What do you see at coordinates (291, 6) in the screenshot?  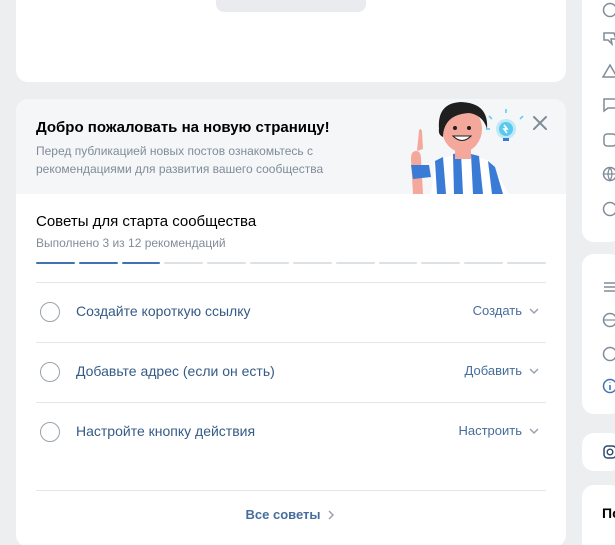 I see `previous-card-button` at bounding box center [291, 6].